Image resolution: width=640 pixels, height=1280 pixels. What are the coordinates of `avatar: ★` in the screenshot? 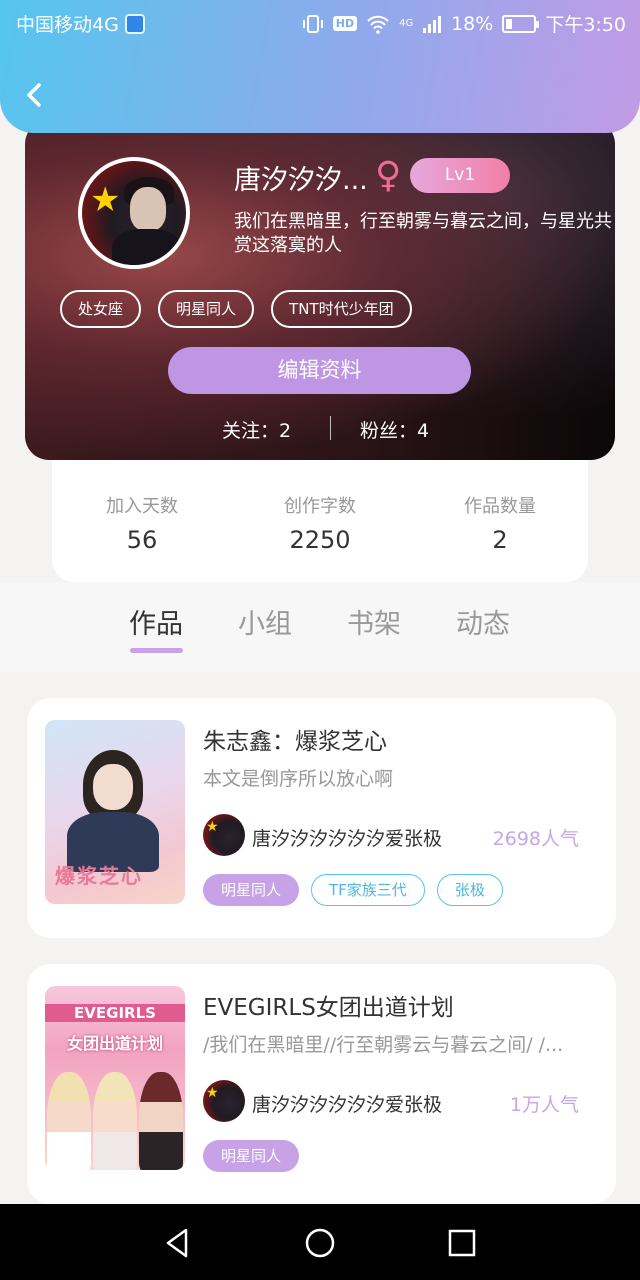 It's located at (134, 213).